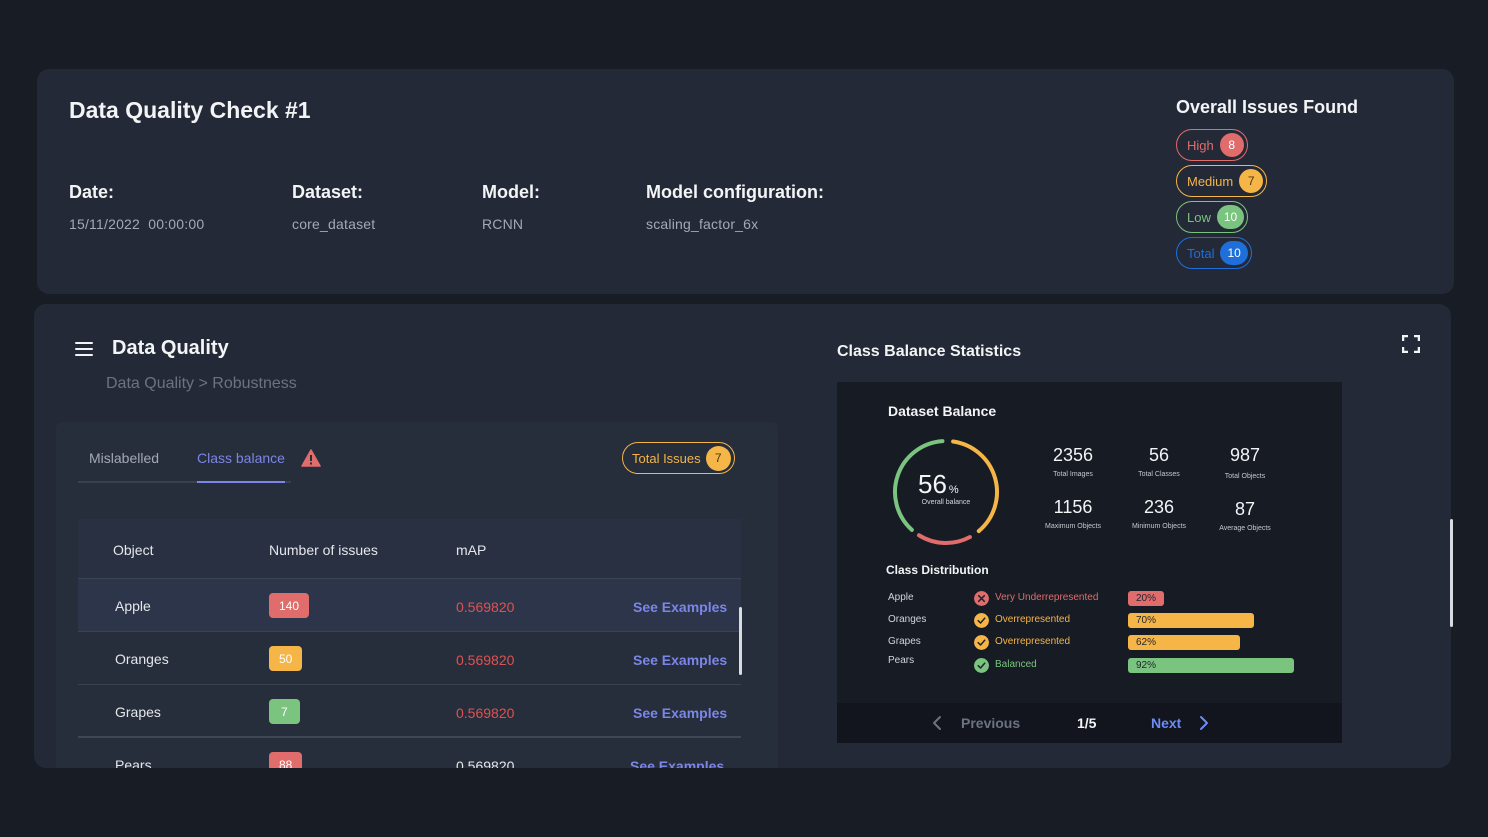 This screenshot has width=1488, height=837. I want to click on breadcrumb: Data Quality > Robustness, so click(201, 384).